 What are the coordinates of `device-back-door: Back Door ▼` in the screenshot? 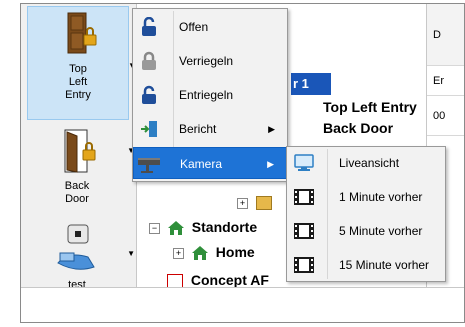 It's located at (81, 169).